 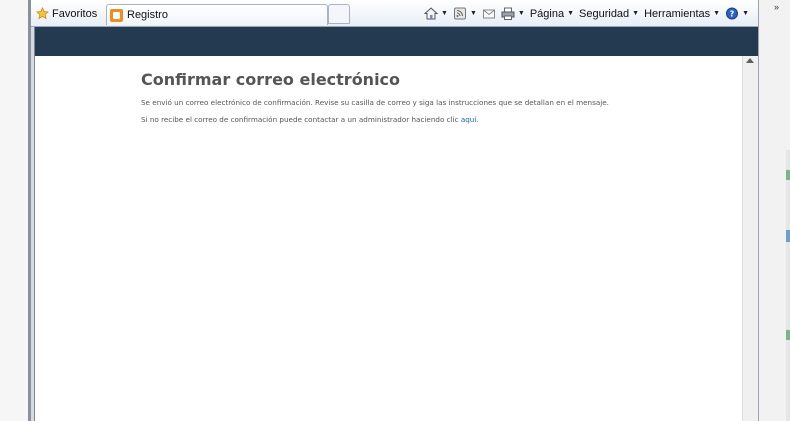 I want to click on page-title: Confirmar correo electrónico, so click(x=271, y=79).